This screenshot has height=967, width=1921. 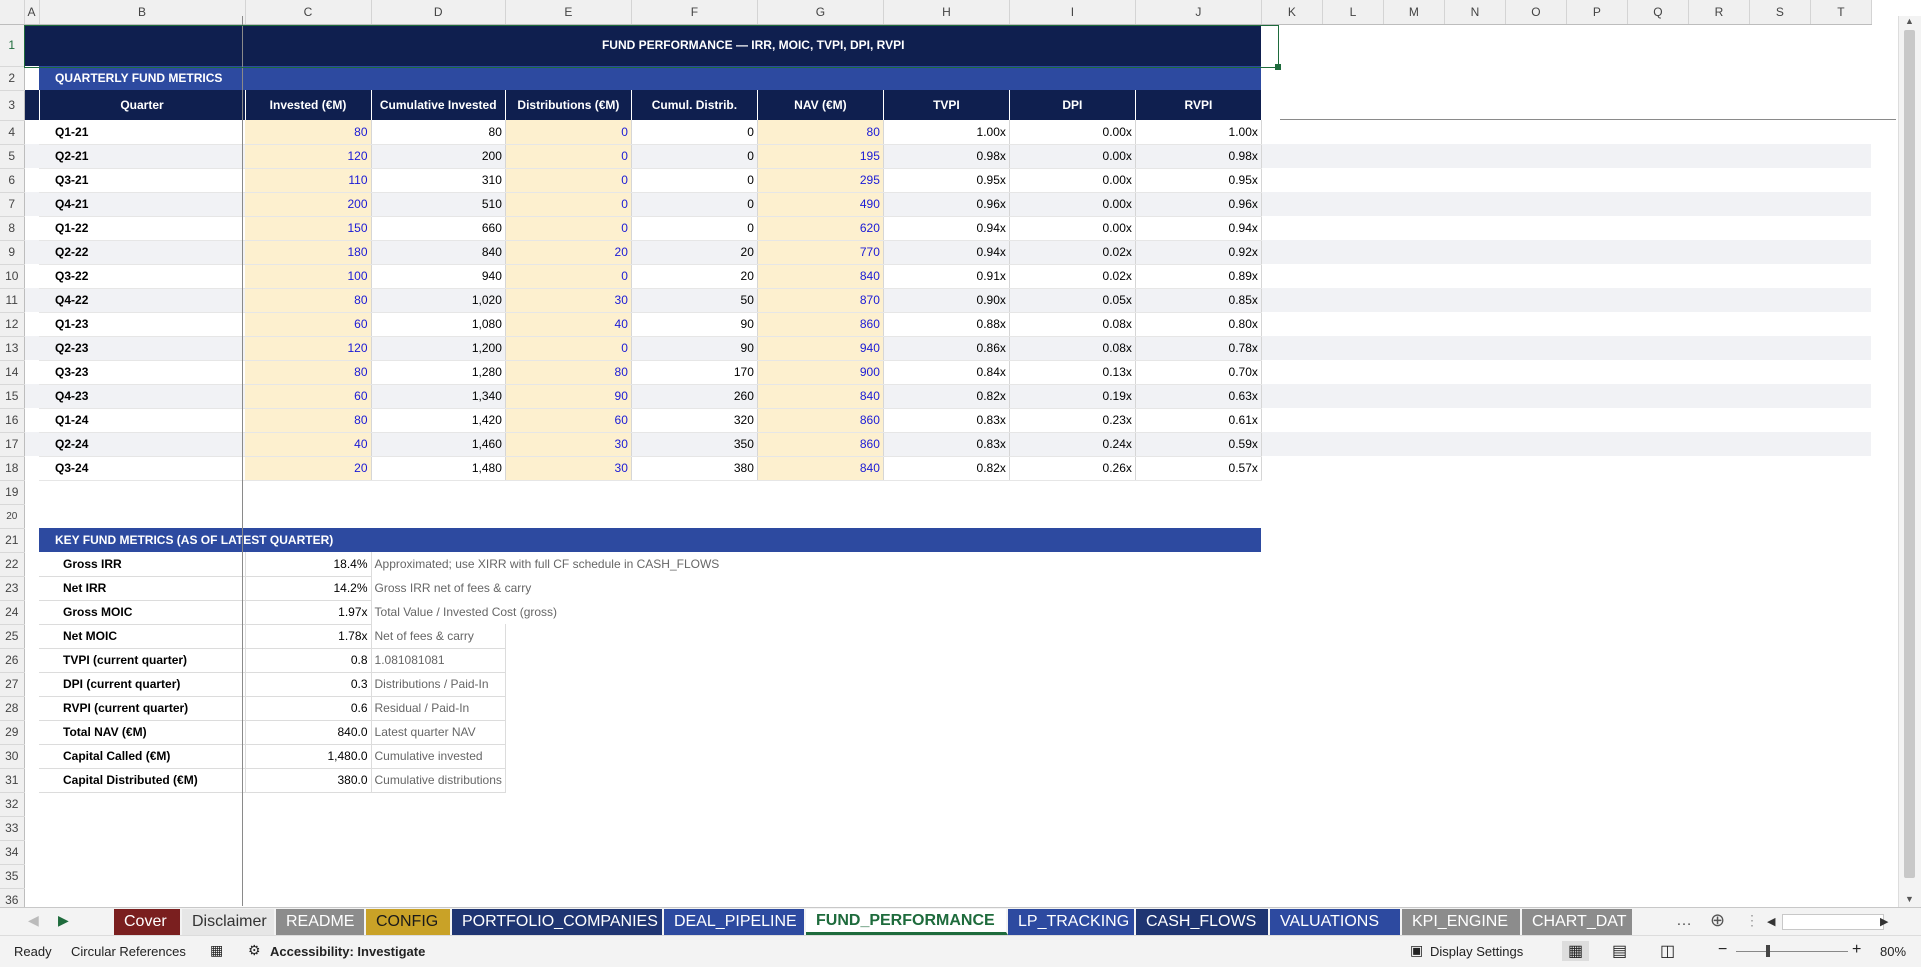 I want to click on data-cell: 0.98x, so click(x=946, y=156).